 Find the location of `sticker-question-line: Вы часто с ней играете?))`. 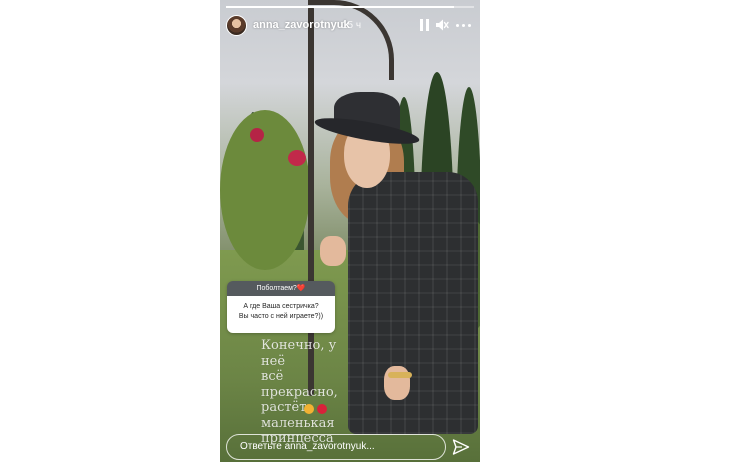

sticker-question-line: Вы часто с ней играете?)) is located at coordinates (281, 316).